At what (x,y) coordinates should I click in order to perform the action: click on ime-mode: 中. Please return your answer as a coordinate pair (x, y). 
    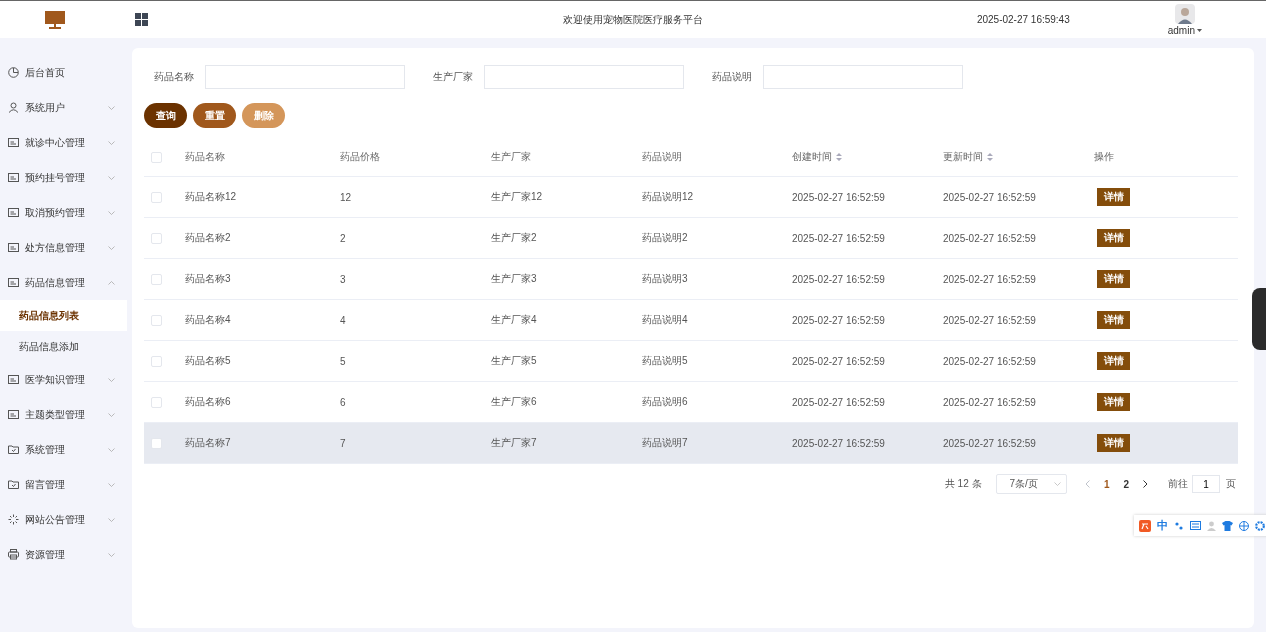
    Looking at the image, I should click on (1162, 525).